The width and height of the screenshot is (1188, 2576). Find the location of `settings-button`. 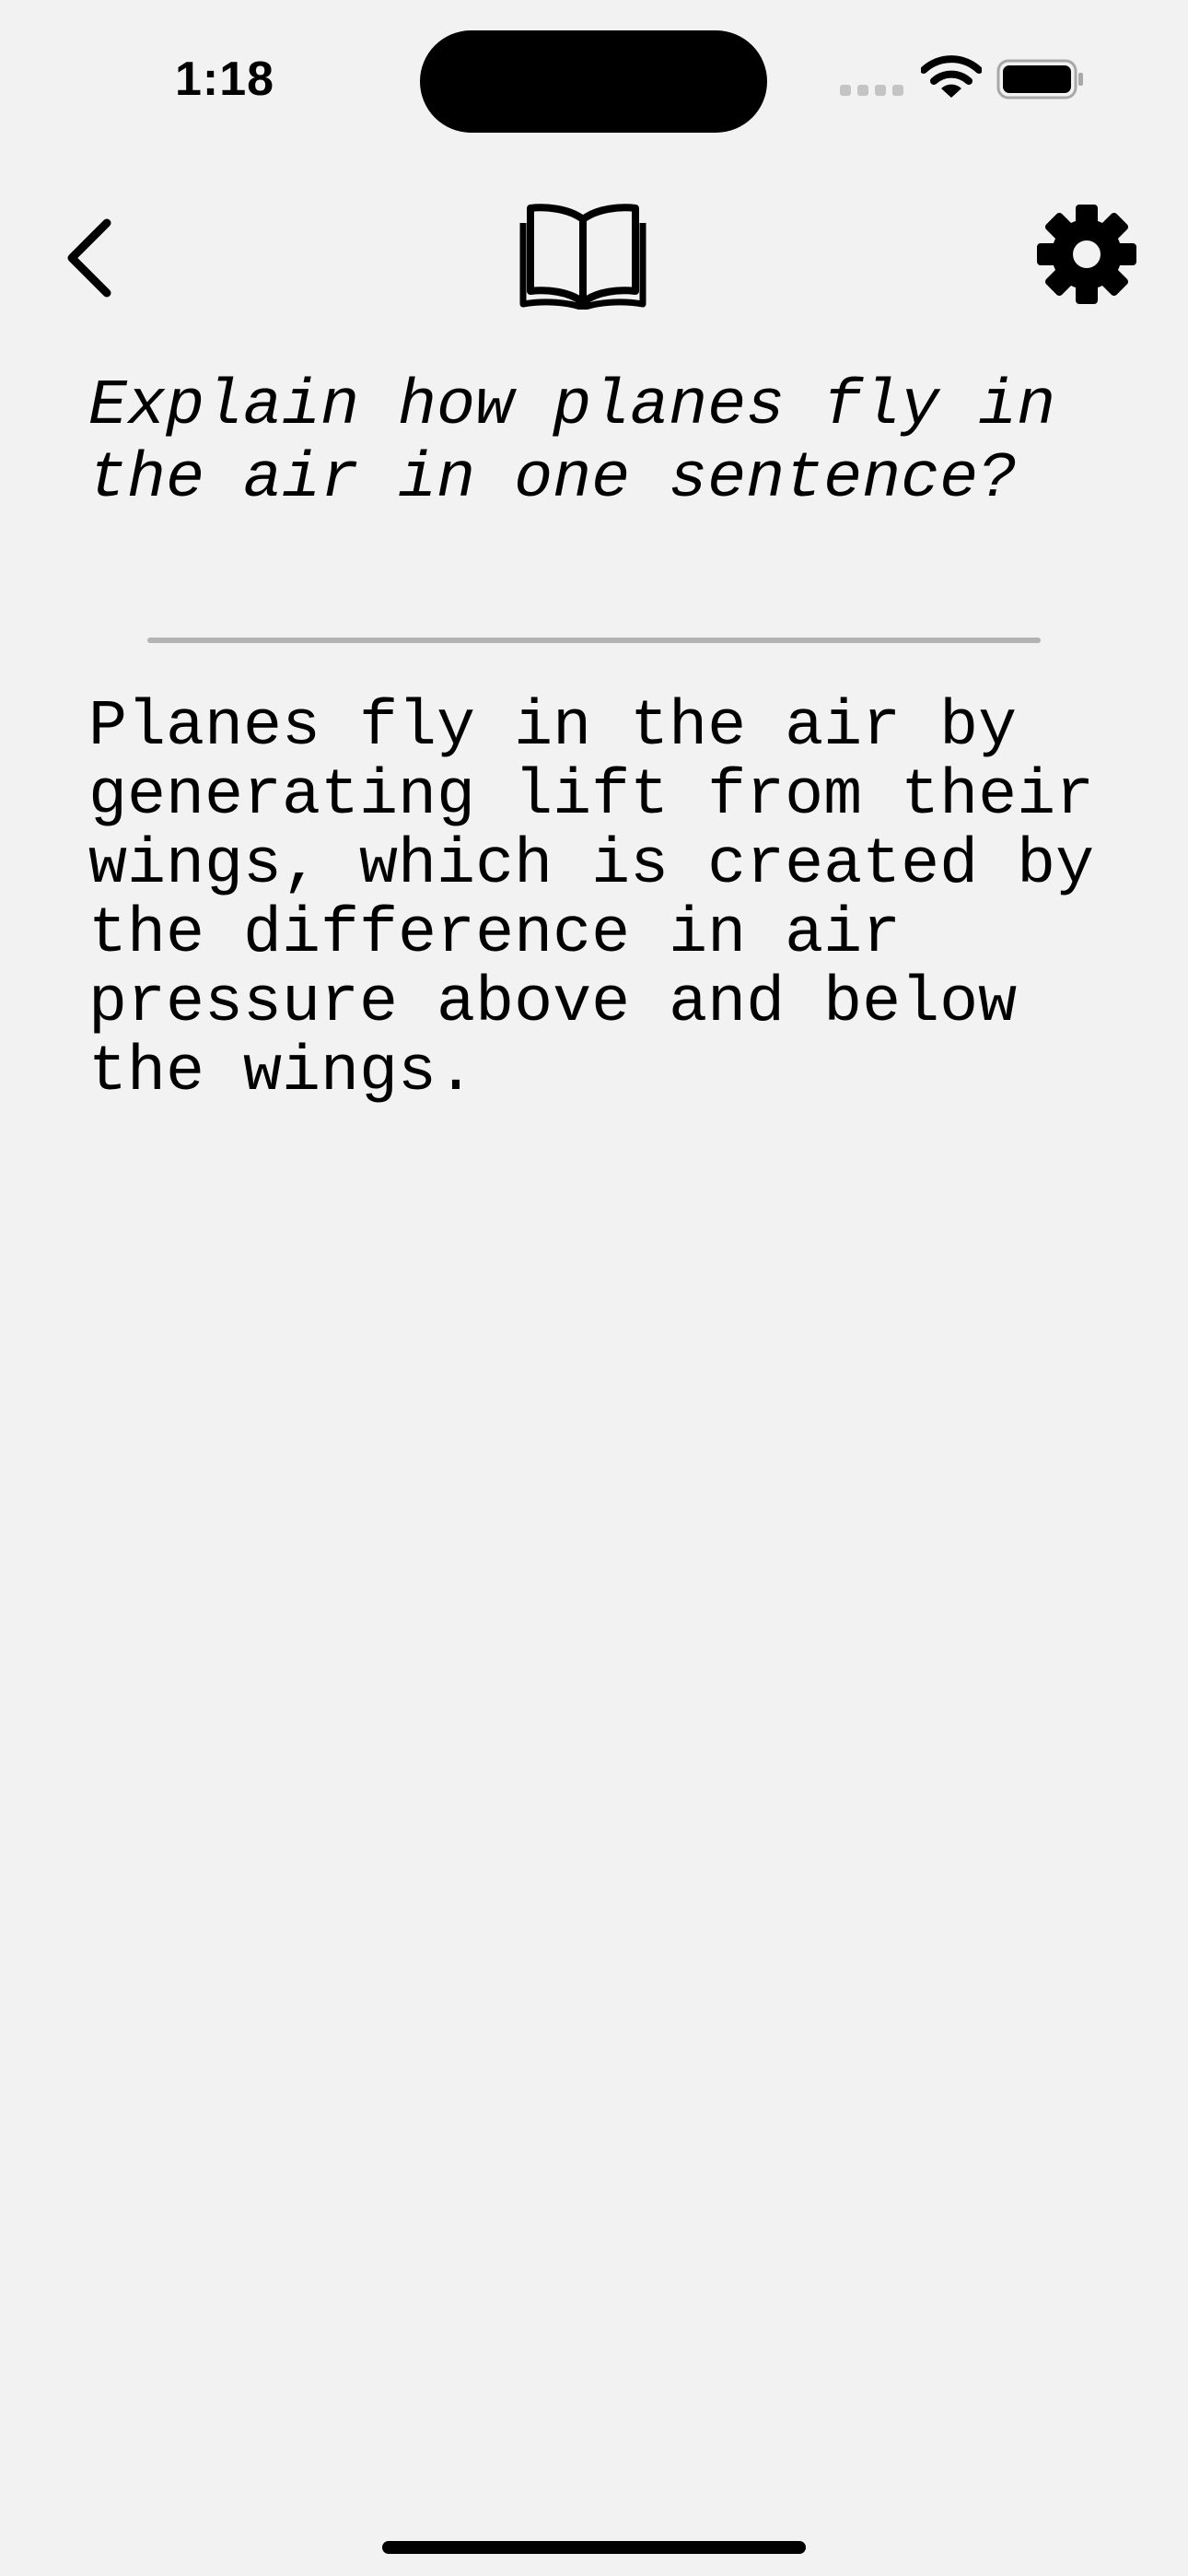

settings-button is located at coordinates (1086, 255).